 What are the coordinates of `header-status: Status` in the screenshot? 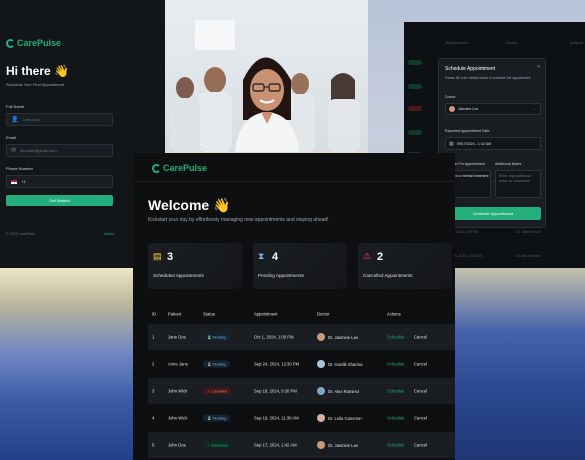 It's located at (209, 313).